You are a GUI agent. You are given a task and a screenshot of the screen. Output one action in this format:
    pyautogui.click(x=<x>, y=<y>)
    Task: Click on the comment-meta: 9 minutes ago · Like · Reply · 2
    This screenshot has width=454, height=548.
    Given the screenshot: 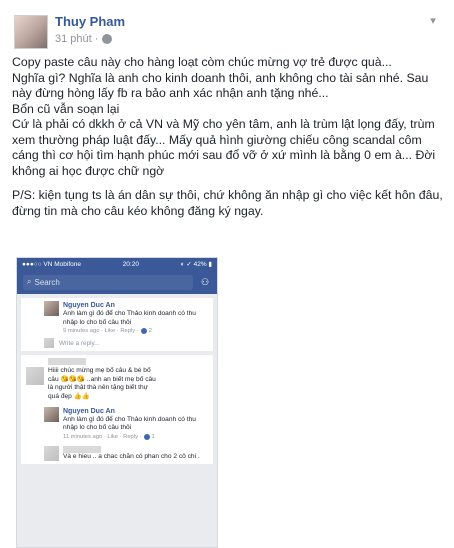 What is the action you would take?
    pyautogui.click(x=135, y=331)
    